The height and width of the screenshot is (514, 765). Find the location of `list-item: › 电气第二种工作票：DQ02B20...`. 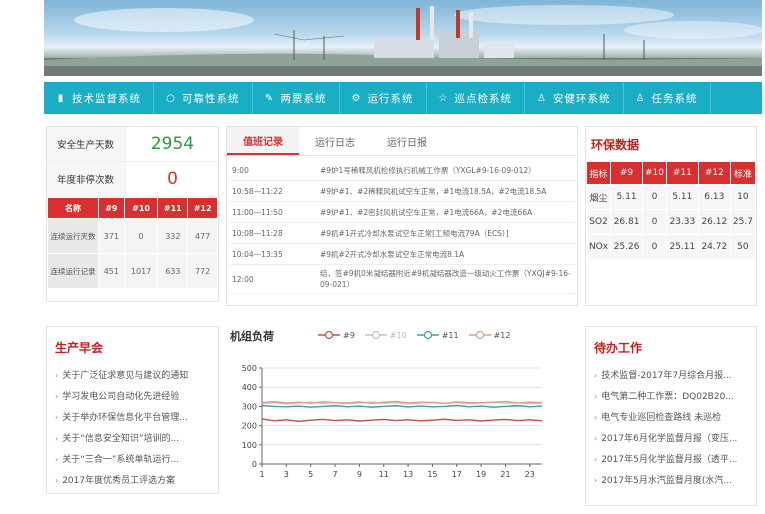

list-item: › 电气第二种工作票：DQ02B20... is located at coordinates (671, 396).